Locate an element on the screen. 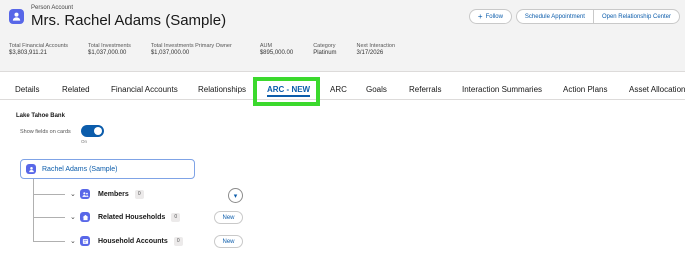 The height and width of the screenshot is (253, 685). field-label: Total Financial Accounts is located at coordinates (39, 46).